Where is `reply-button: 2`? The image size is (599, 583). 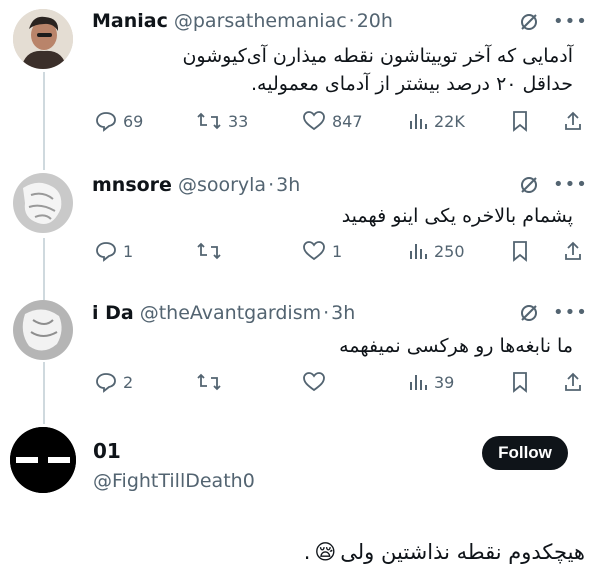 reply-button: 2 is located at coordinates (114, 382).